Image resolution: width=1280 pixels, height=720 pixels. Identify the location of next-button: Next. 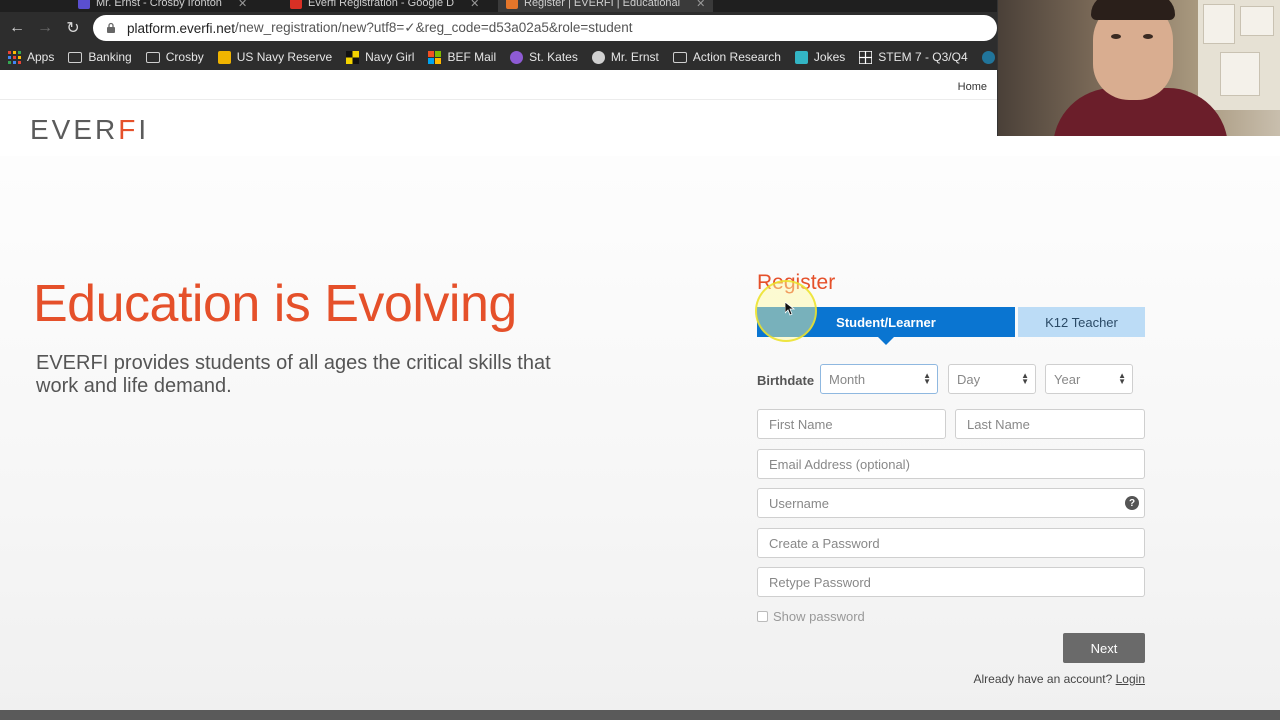
(1104, 648).